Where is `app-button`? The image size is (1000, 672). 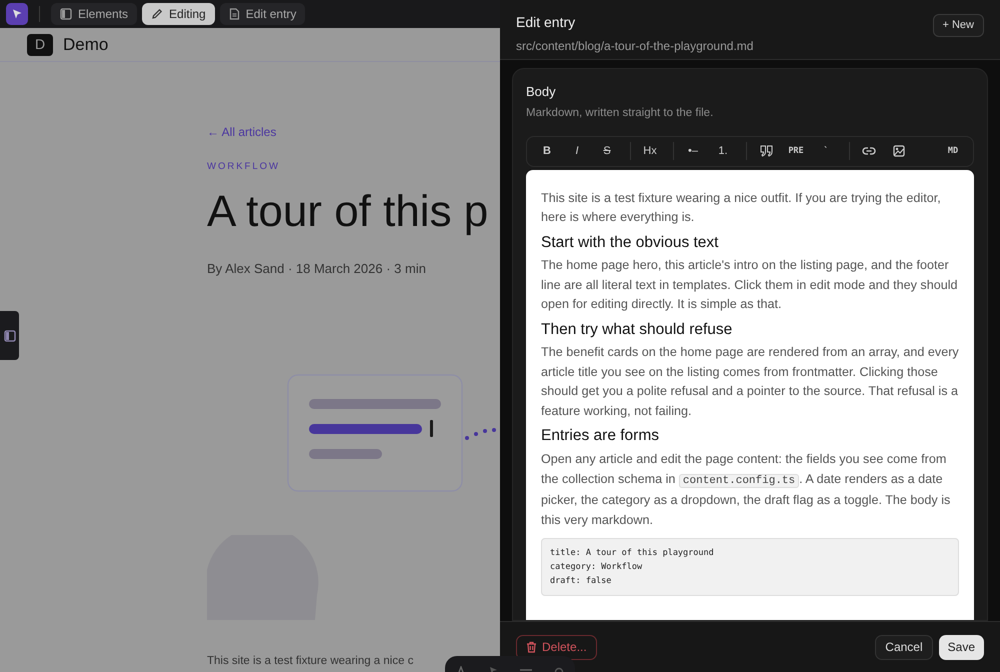 app-button is located at coordinates (17, 14).